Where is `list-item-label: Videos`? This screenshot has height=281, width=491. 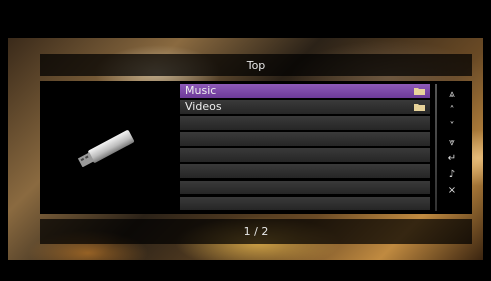 list-item-label: Videos is located at coordinates (203, 107).